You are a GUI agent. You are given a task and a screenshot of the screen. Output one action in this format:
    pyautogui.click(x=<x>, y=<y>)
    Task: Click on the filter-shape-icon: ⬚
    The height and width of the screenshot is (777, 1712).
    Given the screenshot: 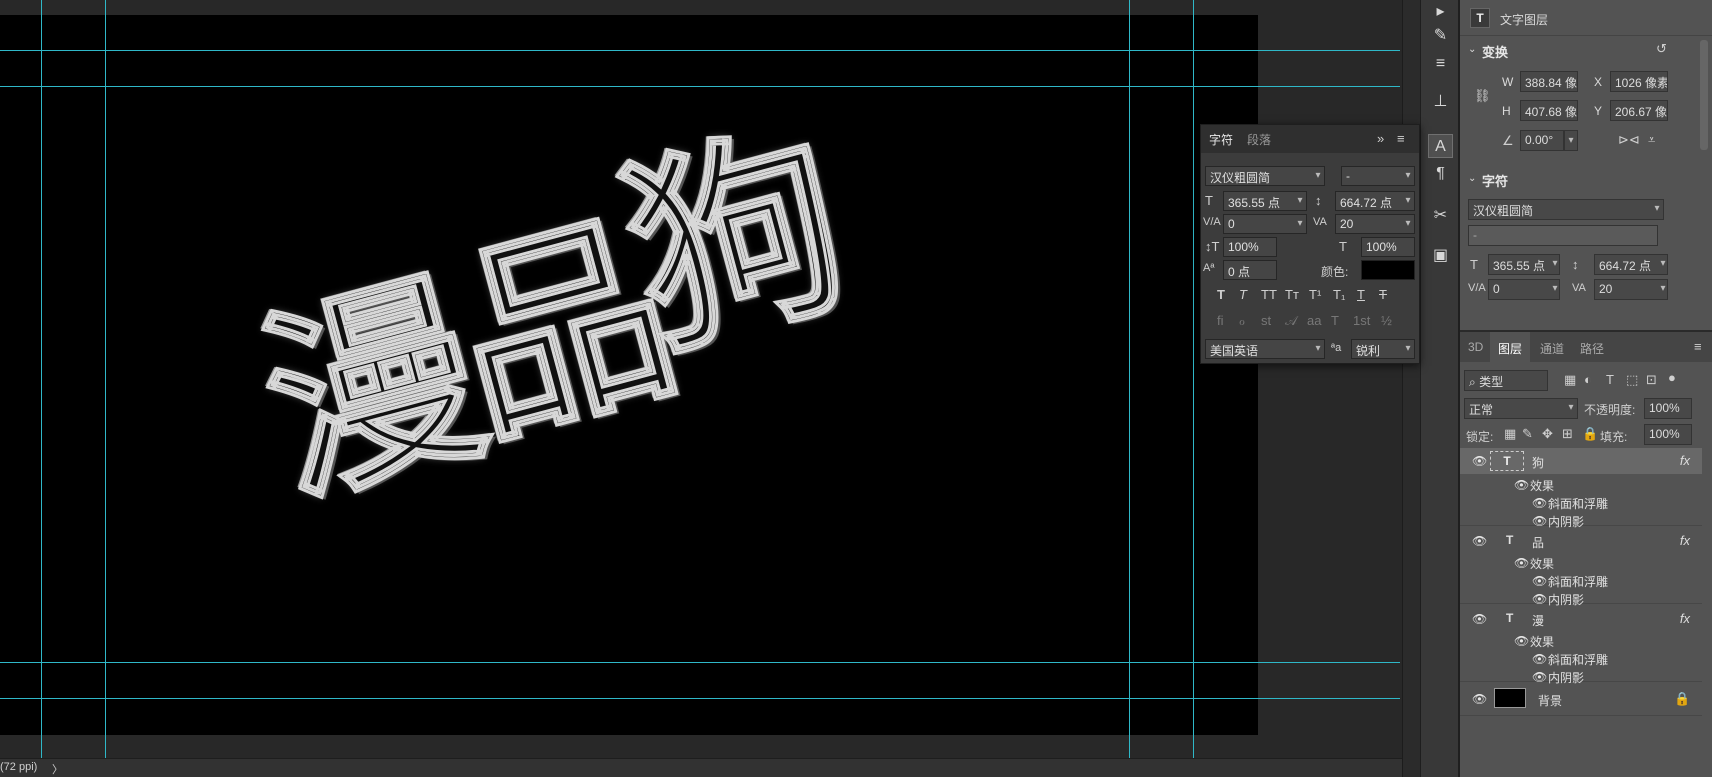 What is the action you would take?
    pyautogui.click(x=1632, y=380)
    